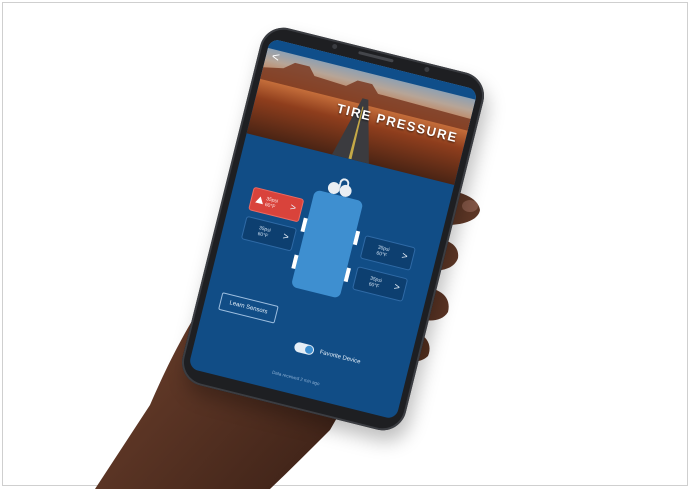  What do you see at coordinates (260, 200) in the screenshot?
I see `warning-icon` at bounding box center [260, 200].